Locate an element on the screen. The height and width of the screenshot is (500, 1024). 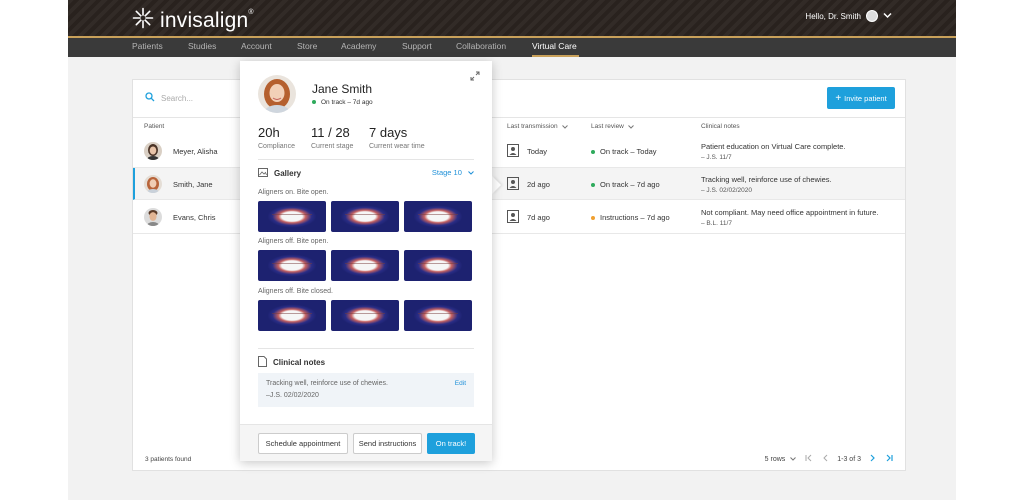
pagination: 5 rows 1-3 of 3 is located at coordinates (829, 459).